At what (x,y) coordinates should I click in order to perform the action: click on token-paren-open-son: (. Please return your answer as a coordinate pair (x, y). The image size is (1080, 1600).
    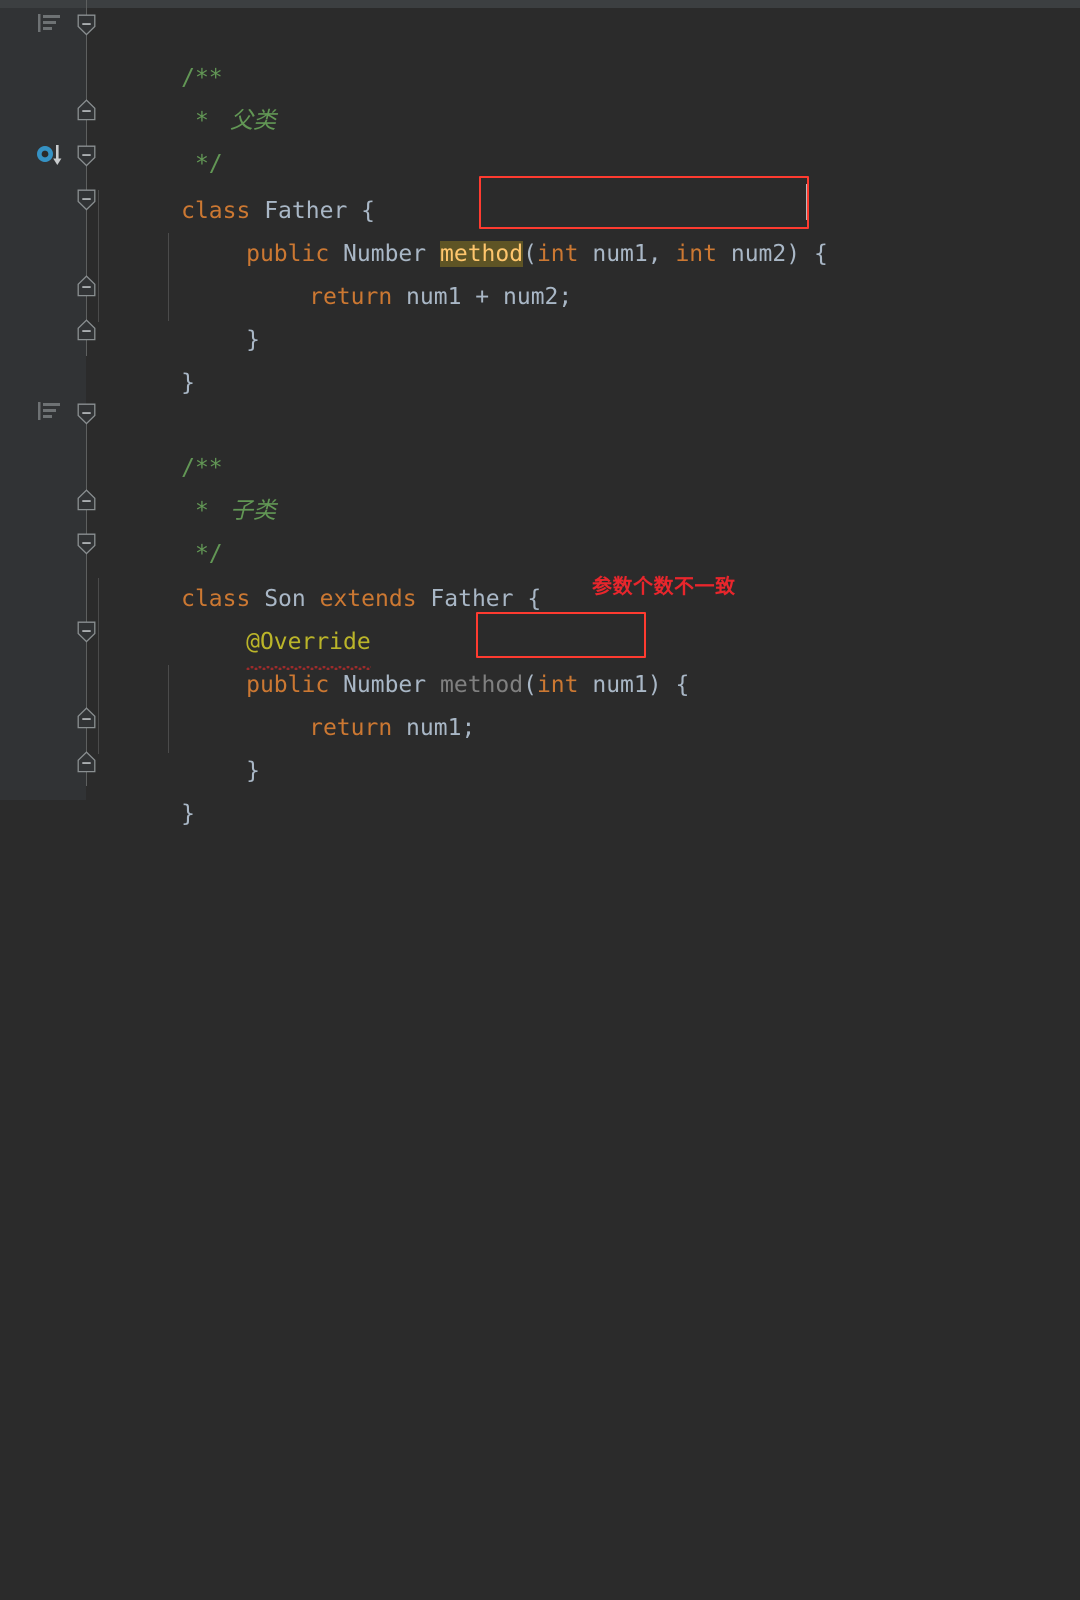
    Looking at the image, I should click on (530, 685).